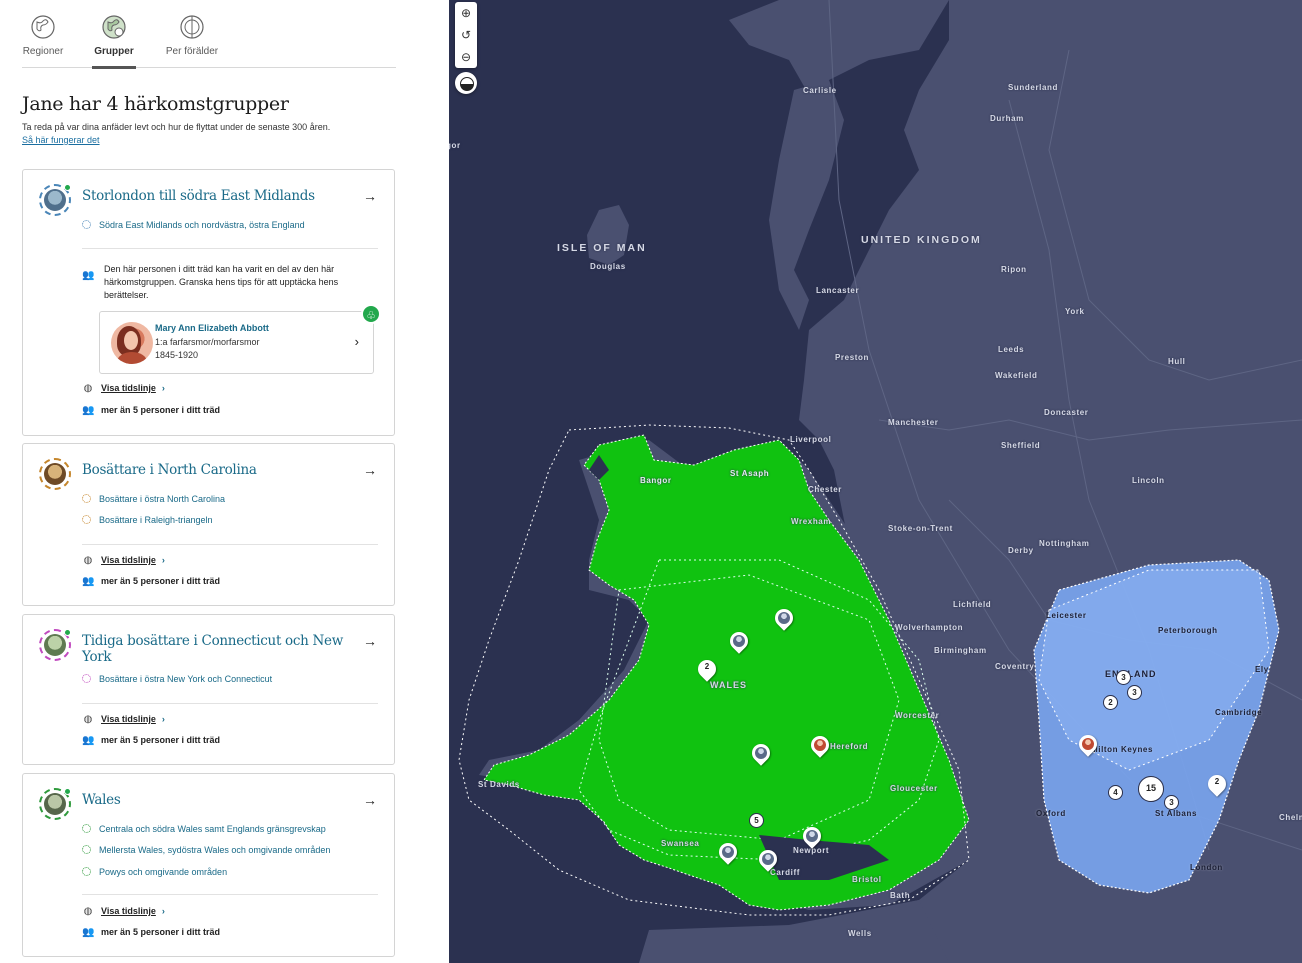 The image size is (1302, 963). What do you see at coordinates (917, 715) in the screenshot?
I see `place-label: Worcester` at bounding box center [917, 715].